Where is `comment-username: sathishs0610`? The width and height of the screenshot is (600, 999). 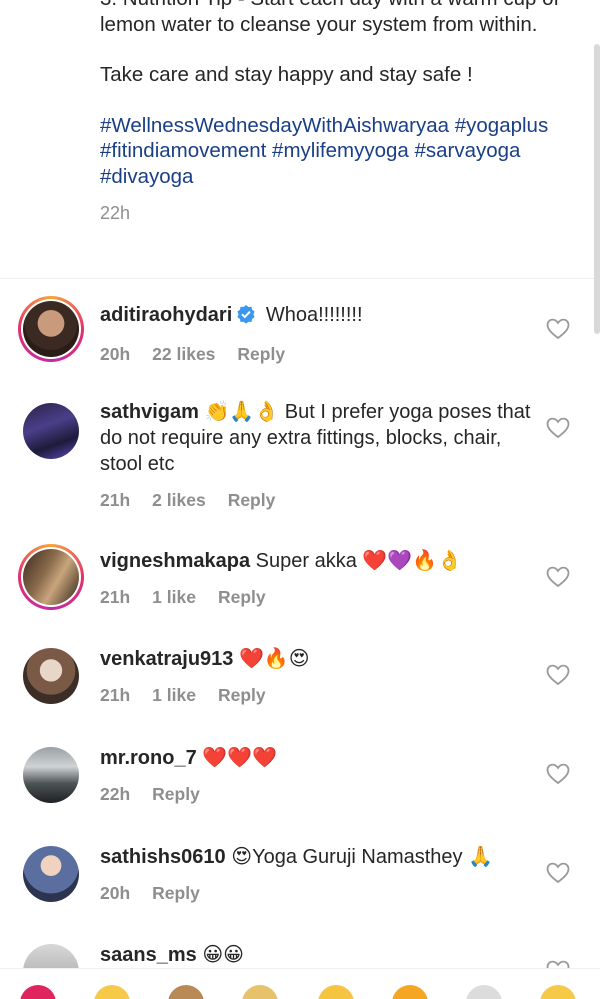 comment-username: sathishs0610 is located at coordinates (163, 857).